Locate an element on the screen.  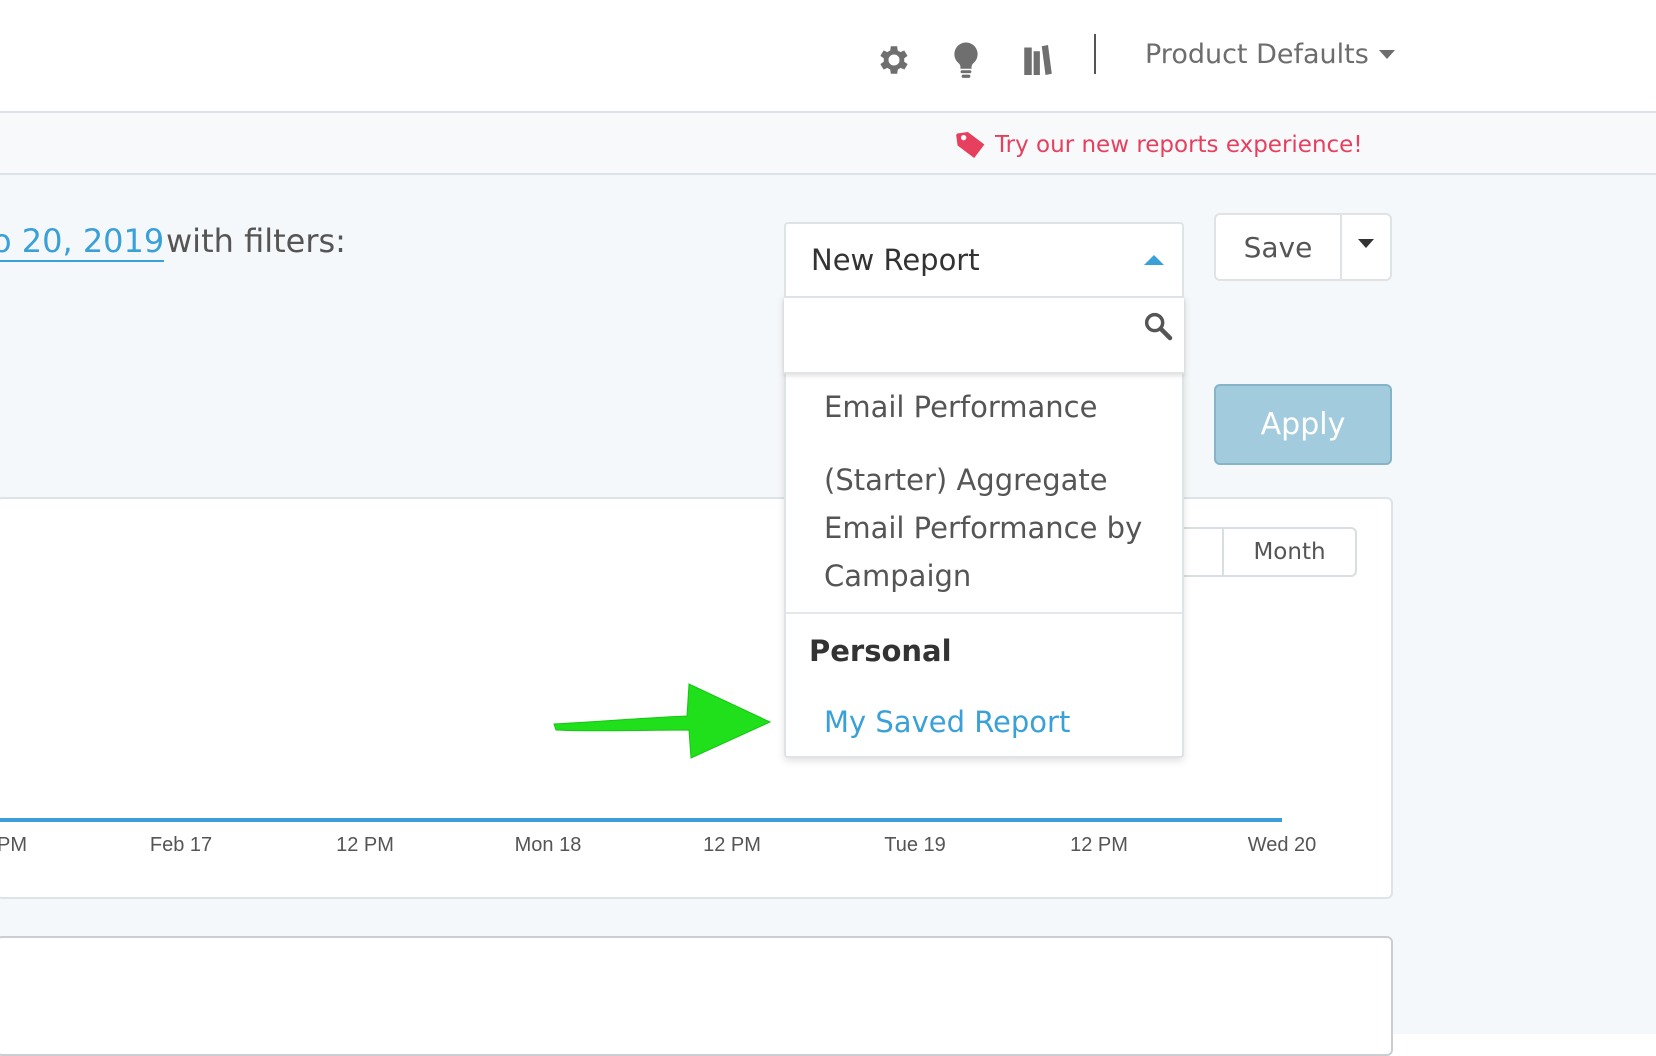
group-heading-personal: Personal is located at coordinates (880, 651).